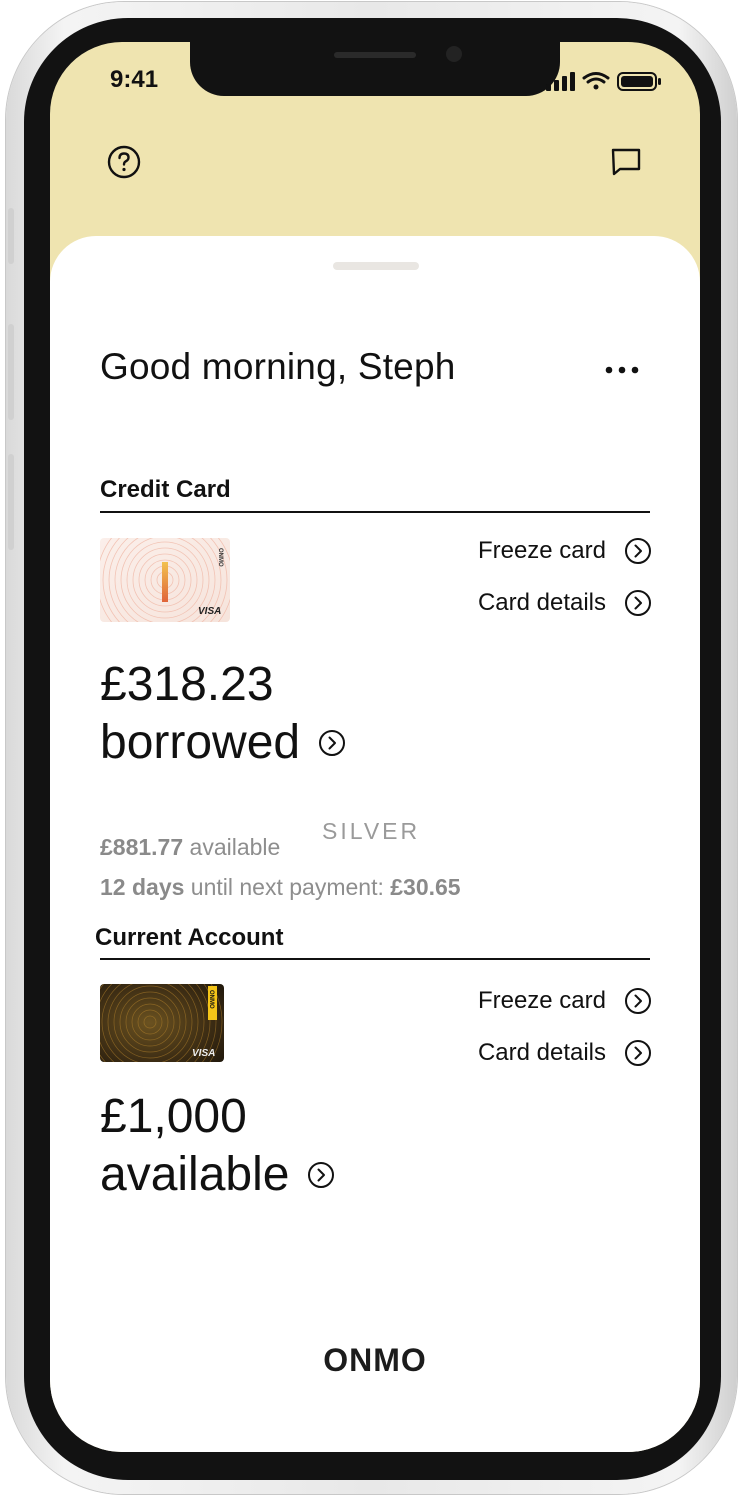  Describe the element at coordinates (165, 489) in the screenshot. I see `credit-card-section-title: Credit Card` at that location.